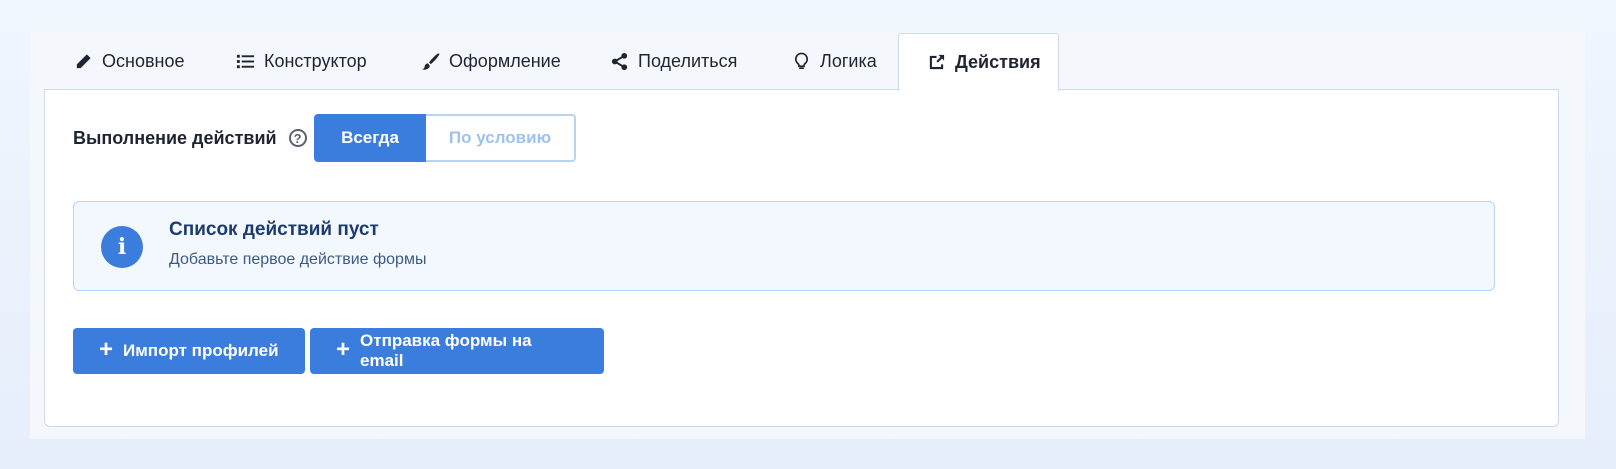  I want to click on tab-label: Поделиться, so click(688, 61).